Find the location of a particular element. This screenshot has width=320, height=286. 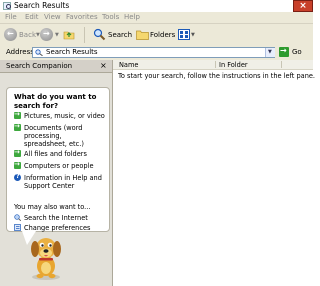

menu-favorites: Favorites is located at coordinates (82, 17).